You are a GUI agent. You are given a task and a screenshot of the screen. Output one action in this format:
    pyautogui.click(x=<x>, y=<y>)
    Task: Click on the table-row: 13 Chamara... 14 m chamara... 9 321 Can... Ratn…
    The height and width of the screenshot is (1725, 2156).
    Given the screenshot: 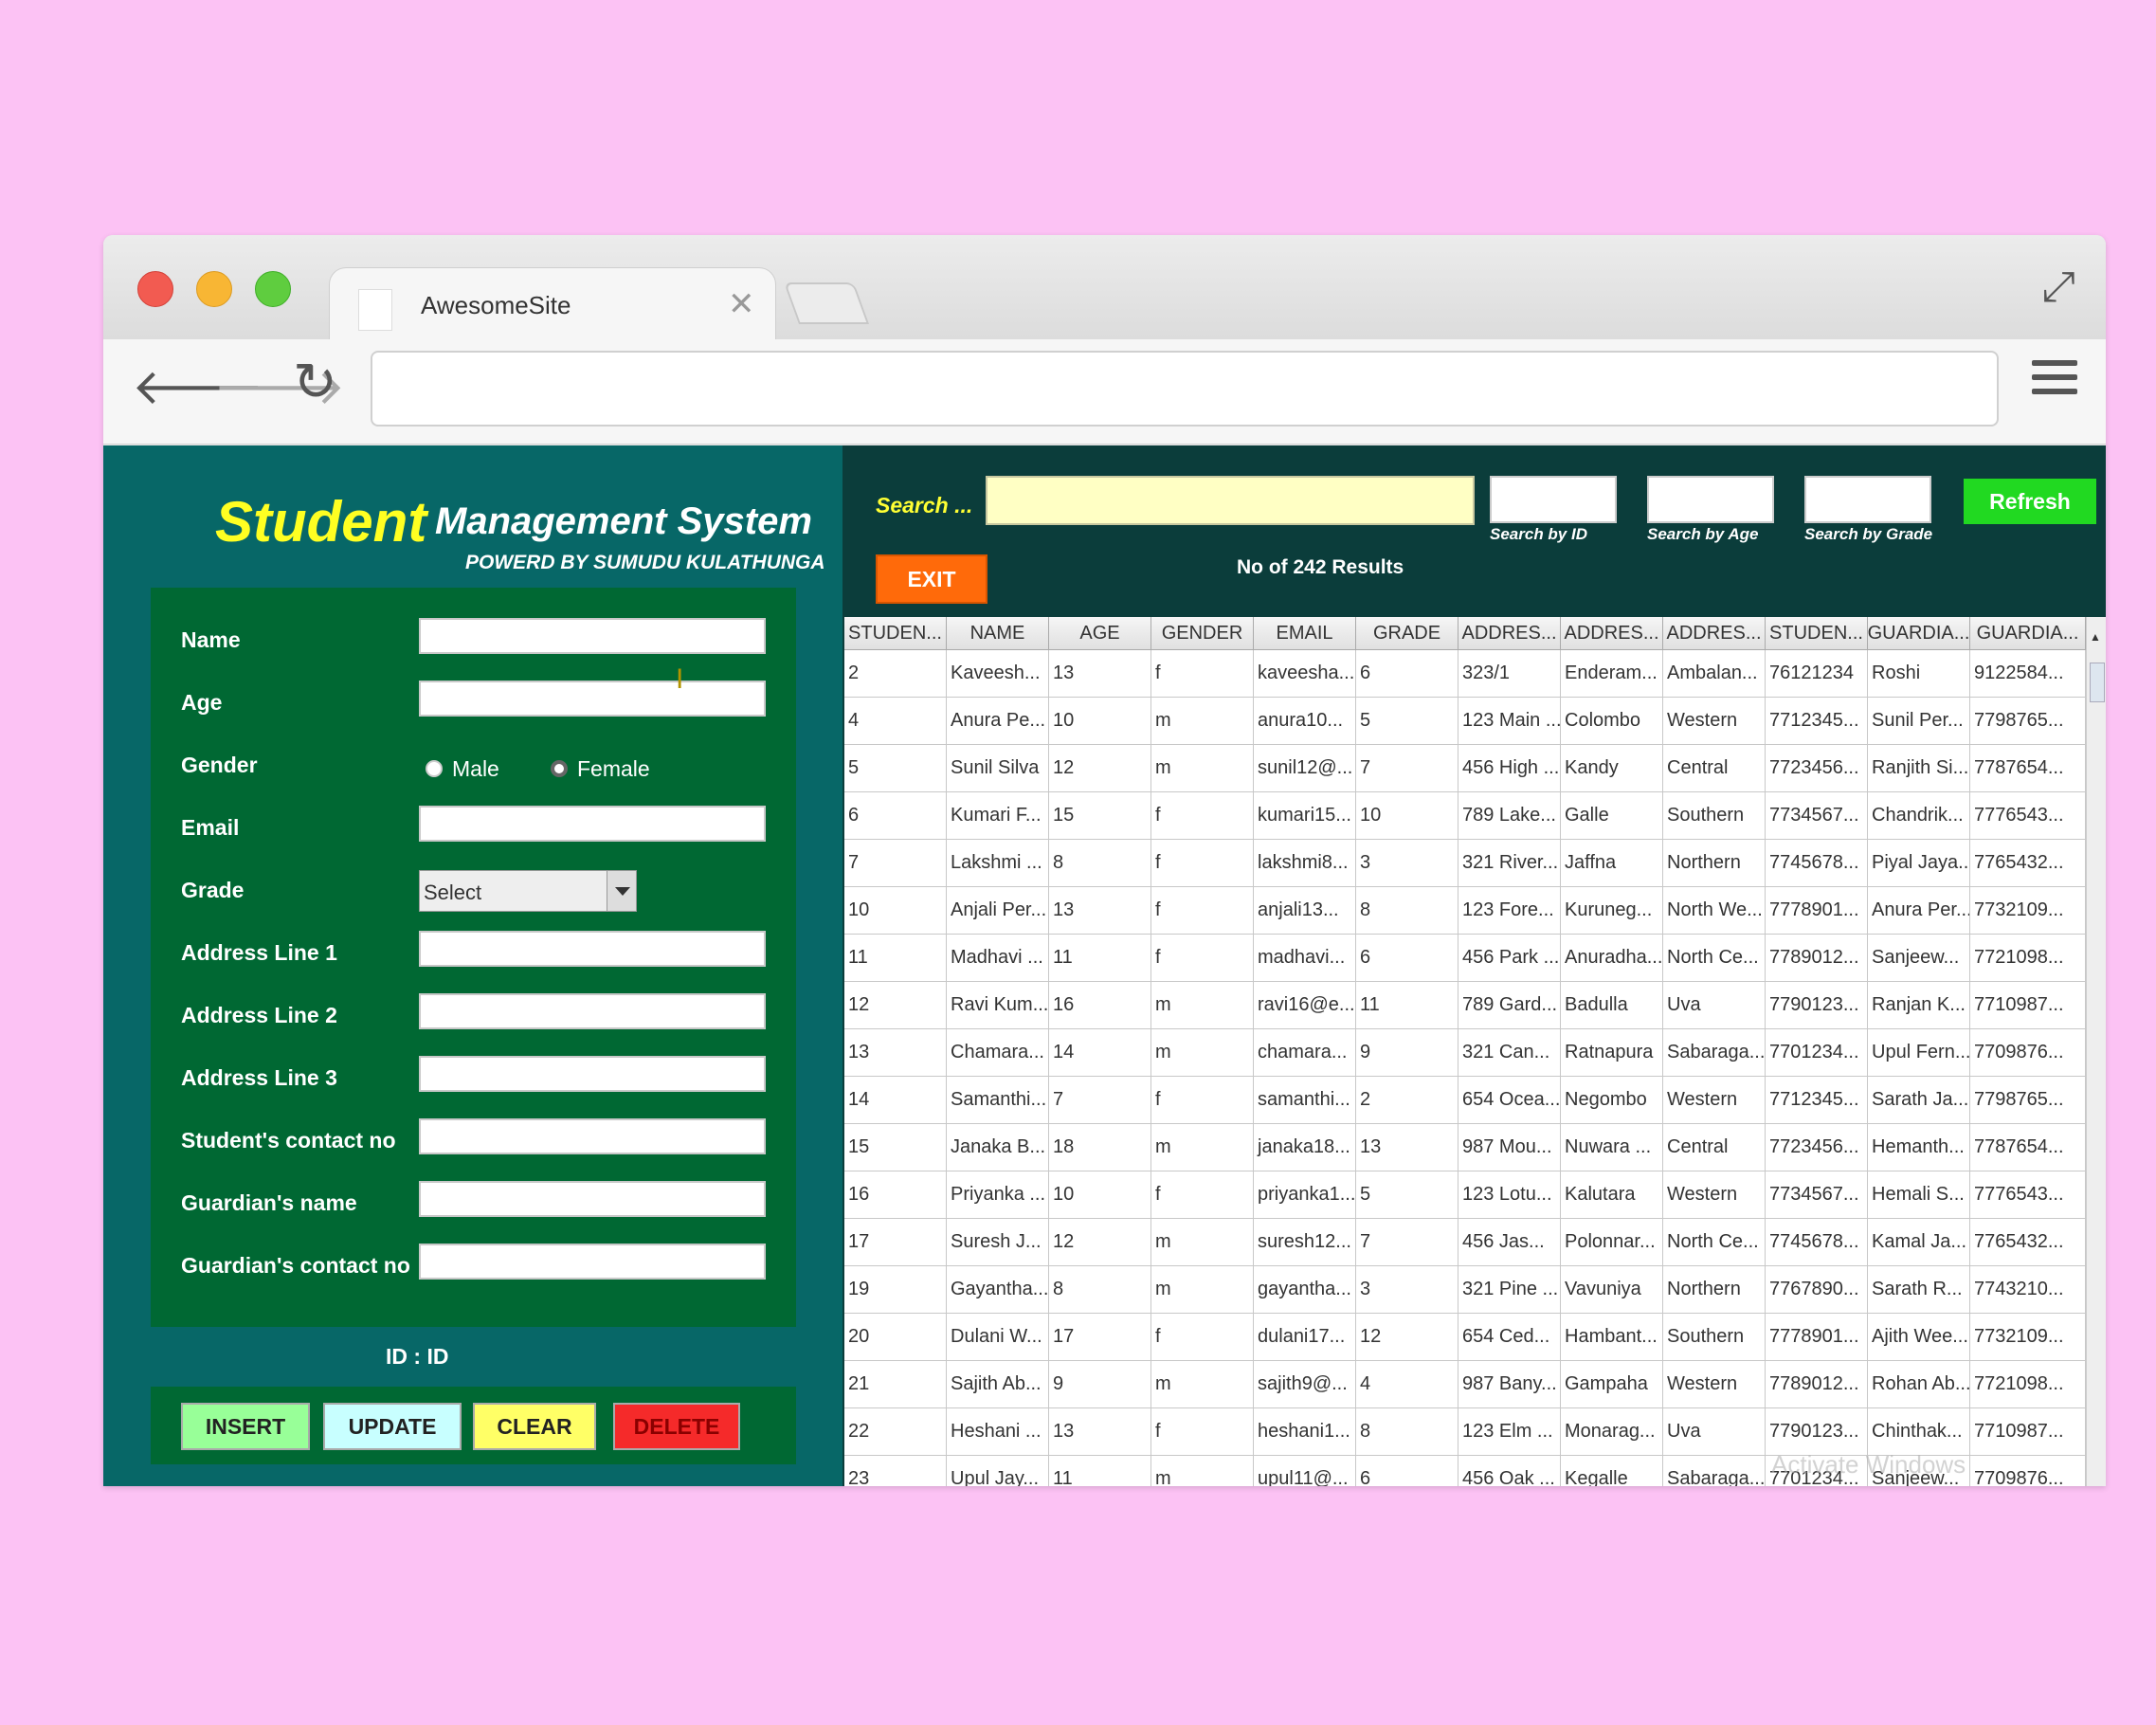 What is the action you would take?
    pyautogui.click(x=1465, y=1053)
    